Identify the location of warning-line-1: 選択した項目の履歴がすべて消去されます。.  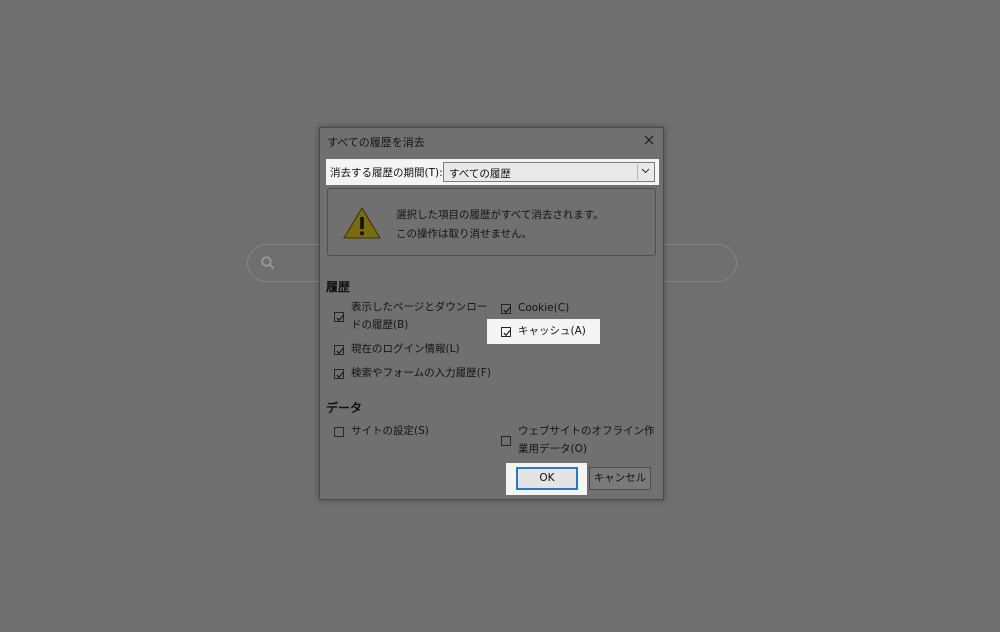
(500, 215).